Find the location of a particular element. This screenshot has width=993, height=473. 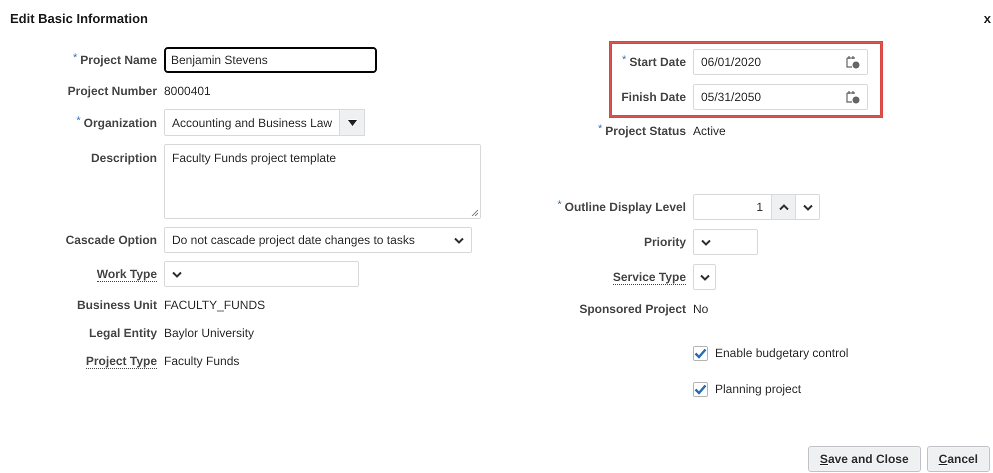

field-label: Legal Entity is located at coordinates (122, 333).